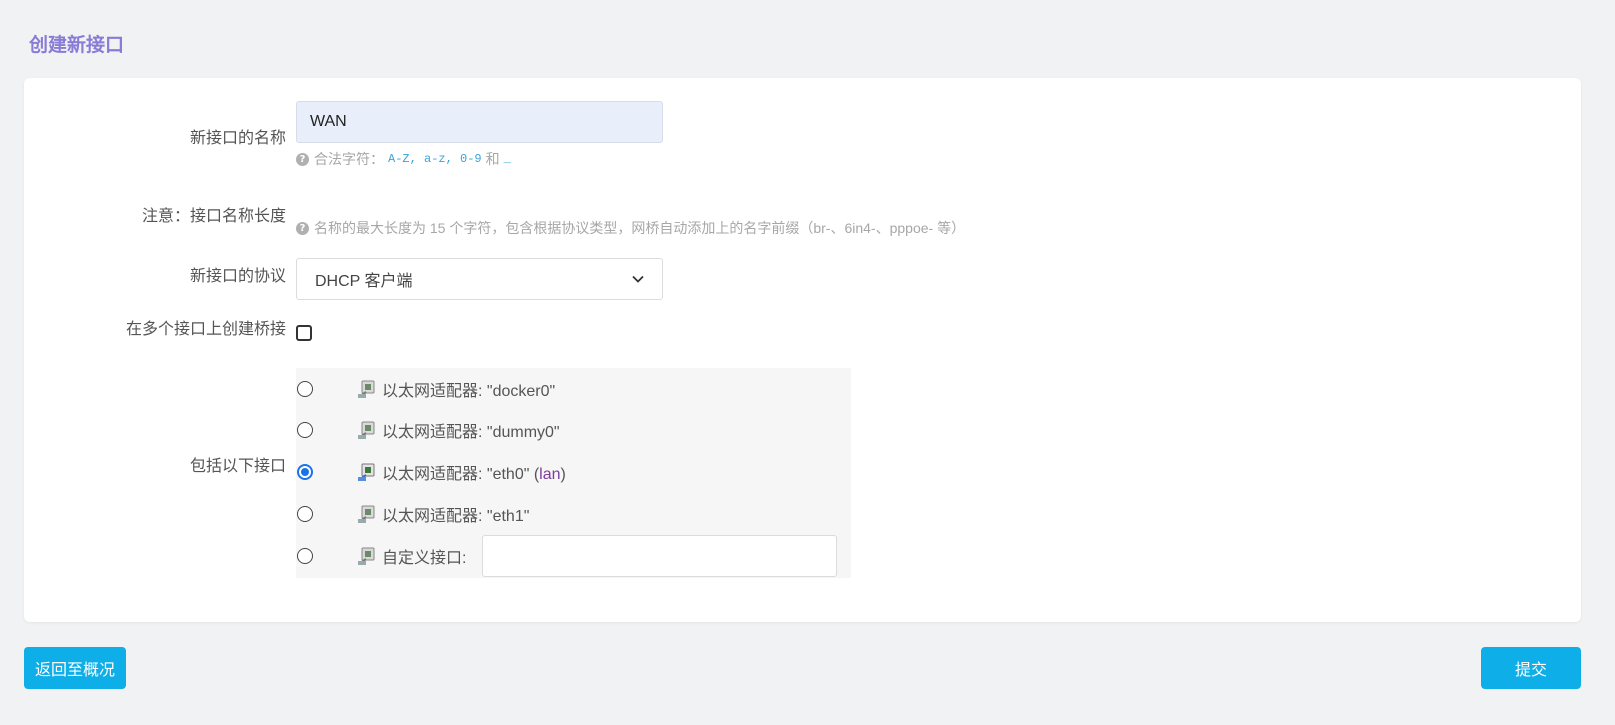  Describe the element at coordinates (638, 279) in the screenshot. I see `chevron-down-icon` at that location.